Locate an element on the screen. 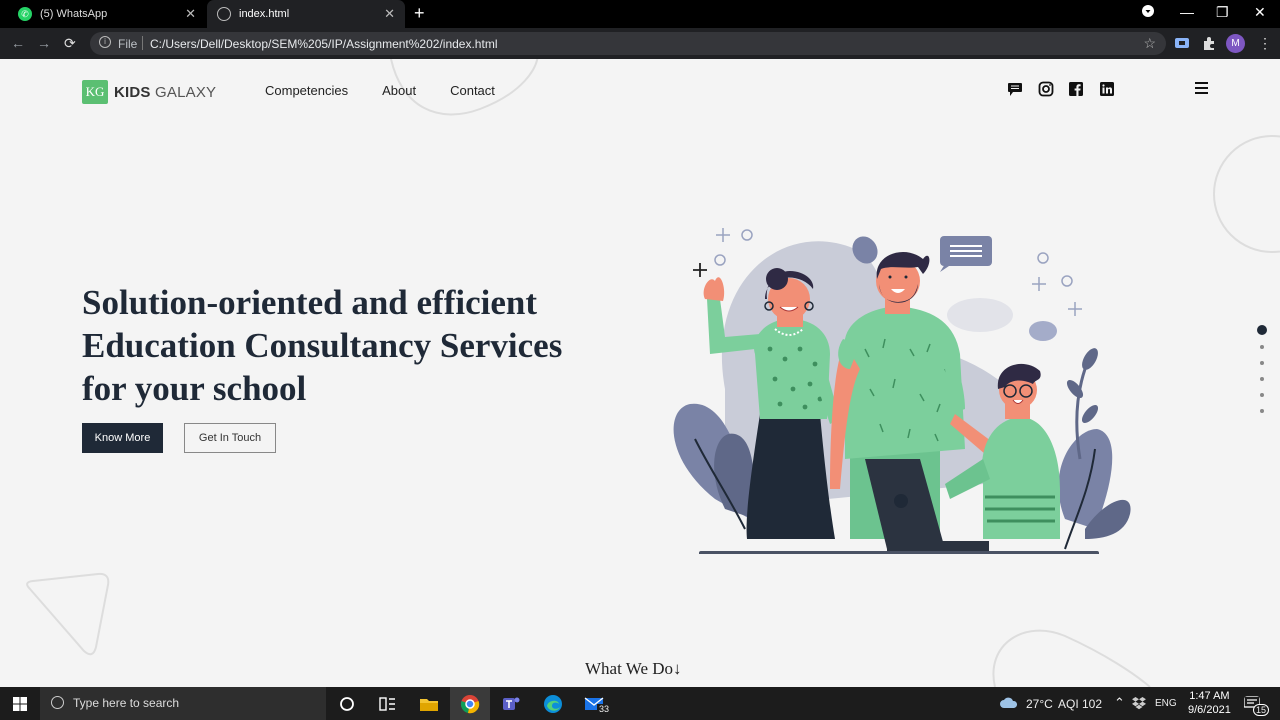 Image resolution: width=1280 pixels, height=720 pixels. clock-date: 9/6/2021 is located at coordinates (1209, 710).